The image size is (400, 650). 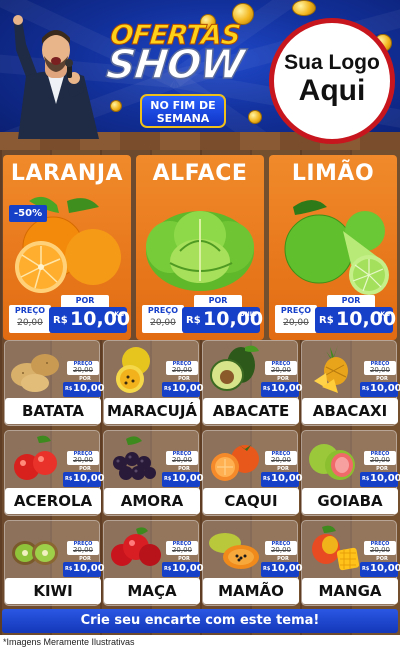 What do you see at coordinates (67, 247) in the screenshot?
I see `featured-card-laranja: LARANJA -50% PREÇO 20,00 POR R$ 10,00 KG` at bounding box center [67, 247].